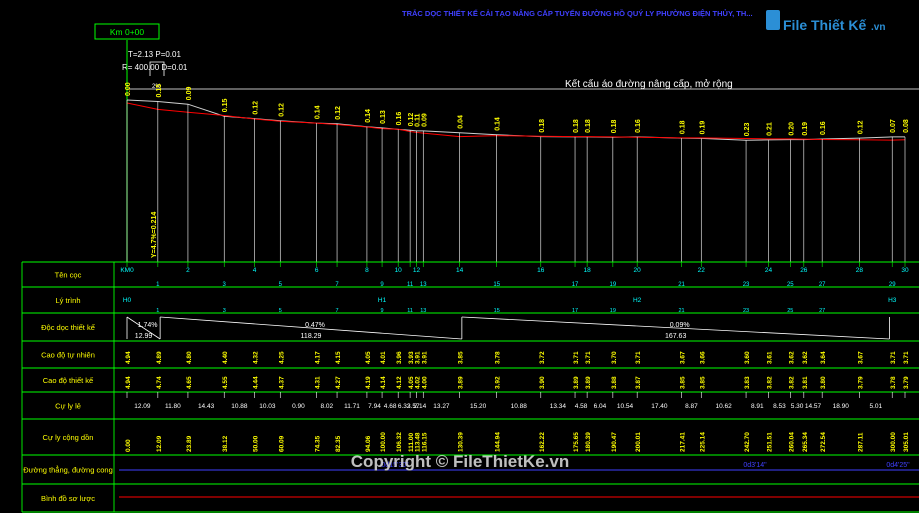 This screenshot has width=919, height=513. Describe the element at coordinates (127, 300) in the screenshot. I see `chainage-label: H0` at that location.